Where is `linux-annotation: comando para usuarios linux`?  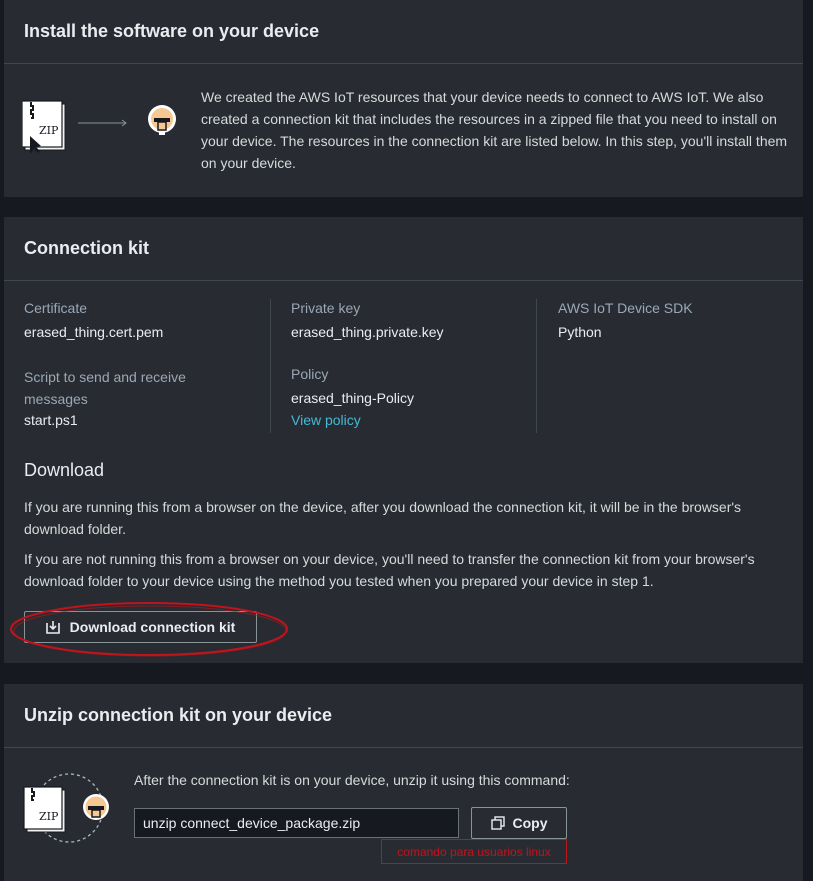 linux-annotation: comando para usuarios linux is located at coordinates (474, 851).